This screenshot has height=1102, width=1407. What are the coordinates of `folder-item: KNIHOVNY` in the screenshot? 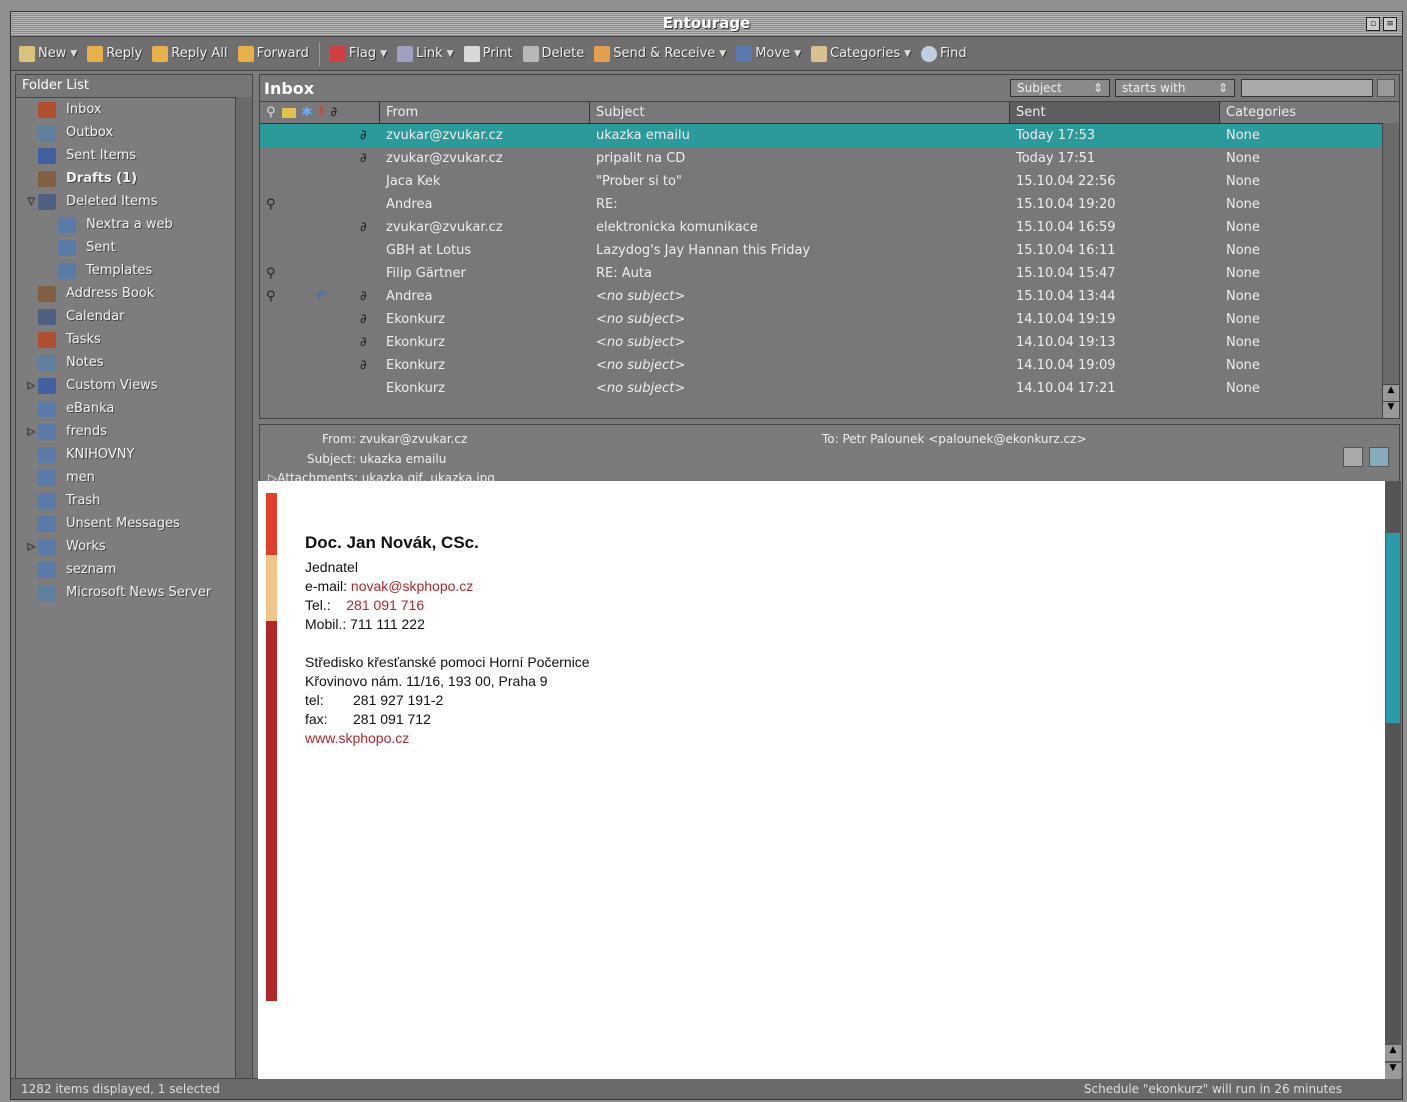 It's located at (134, 454).